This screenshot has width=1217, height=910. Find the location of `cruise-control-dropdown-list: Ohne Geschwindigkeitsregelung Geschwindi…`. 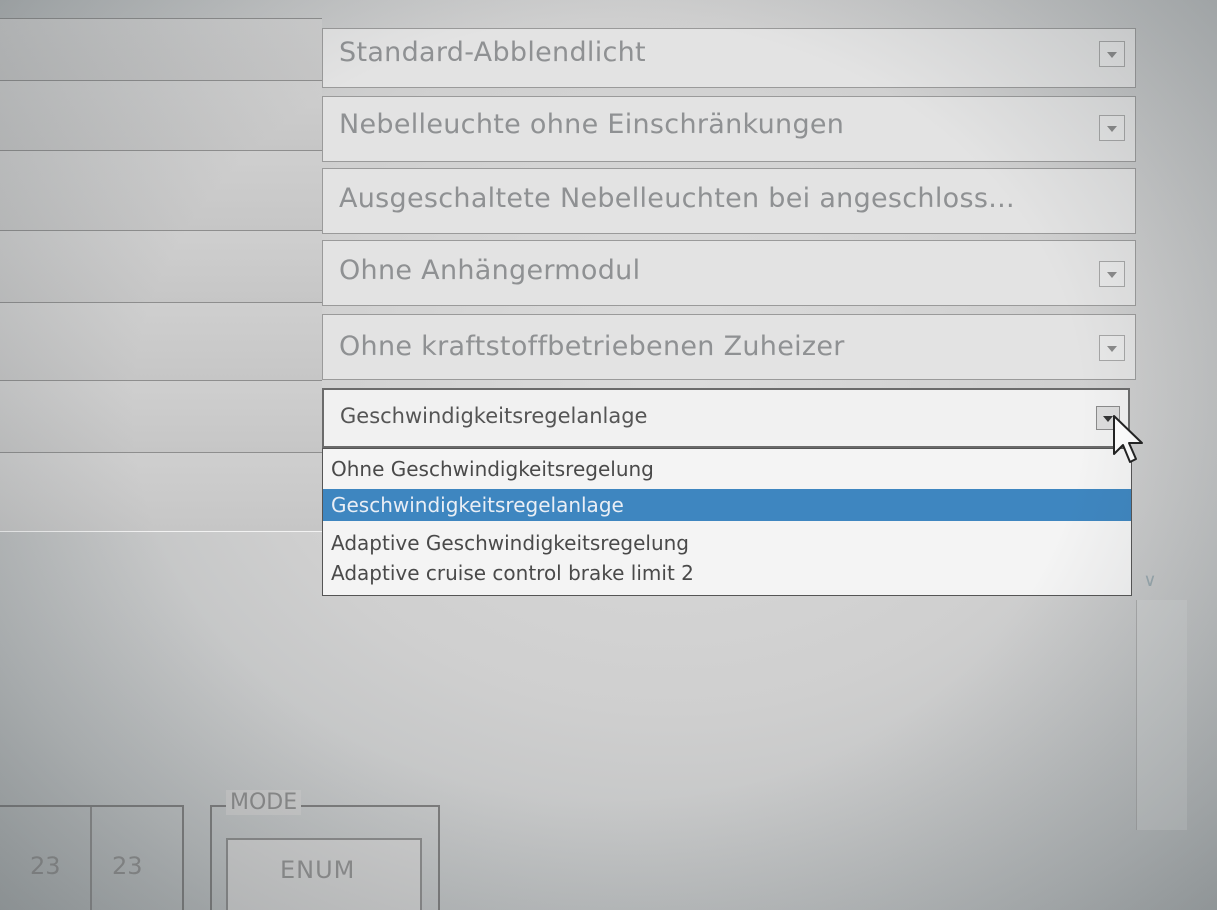

cruise-control-dropdown-list: Ohne Geschwindigkeitsregelung Geschwindi… is located at coordinates (727, 522).